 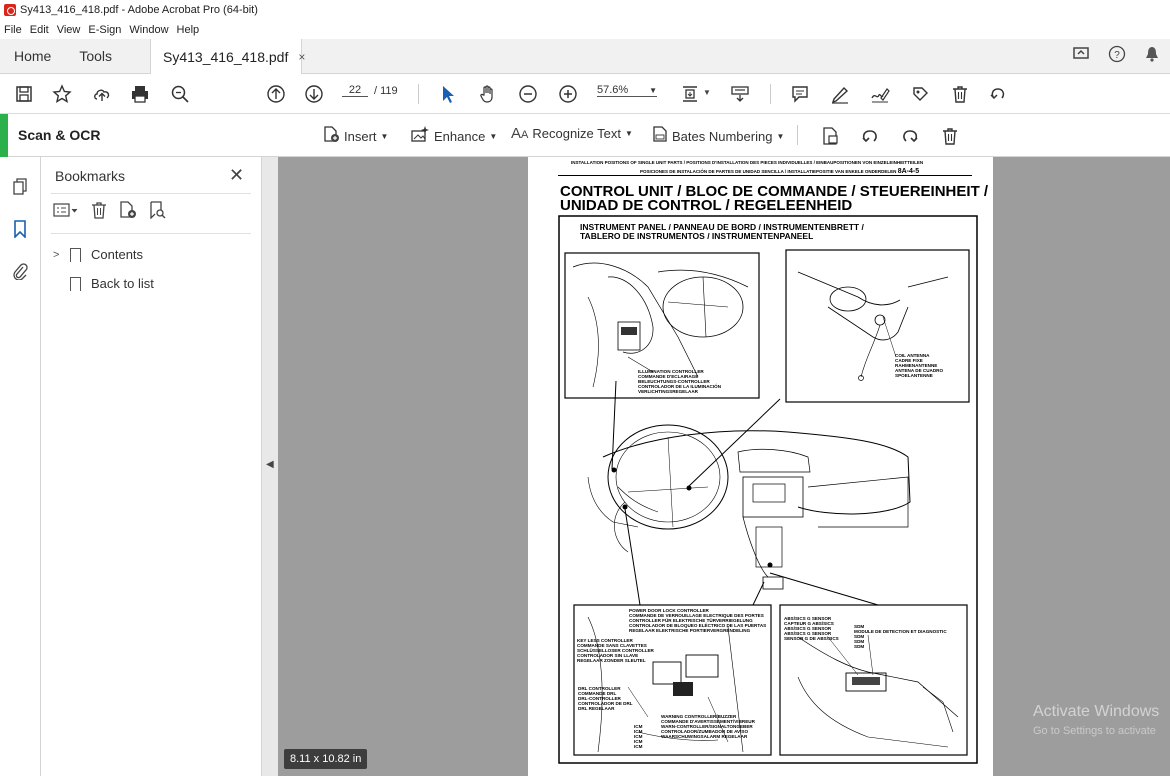 I want to click on enhance-icon, so click(x=420, y=136).